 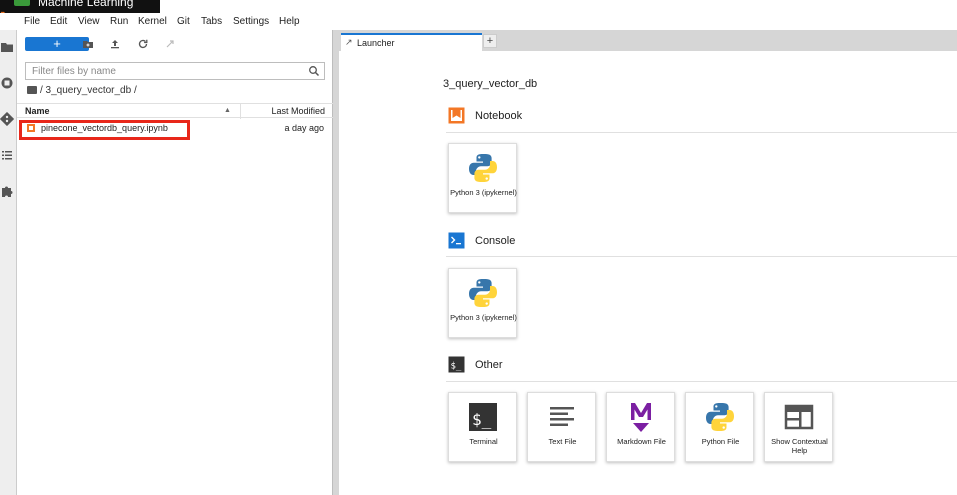 I want to click on filter-input, so click(x=161, y=71).